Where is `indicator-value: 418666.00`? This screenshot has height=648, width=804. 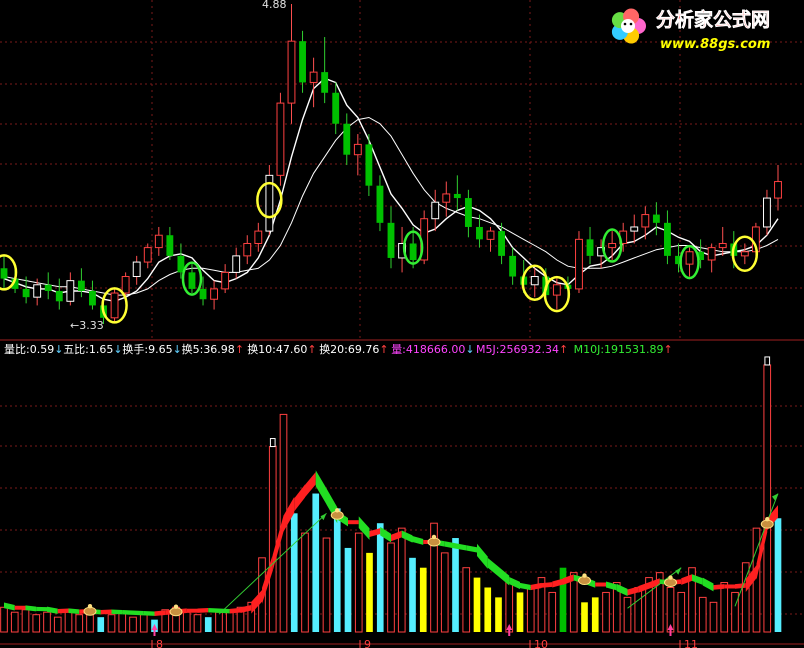
indicator-value: 418666.00 is located at coordinates (436, 349).